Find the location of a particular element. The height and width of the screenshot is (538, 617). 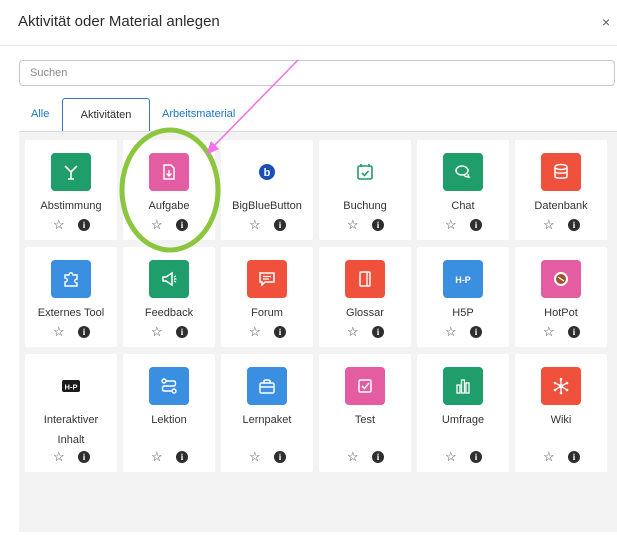

activity-label: Aufgabe is located at coordinates (169, 206).